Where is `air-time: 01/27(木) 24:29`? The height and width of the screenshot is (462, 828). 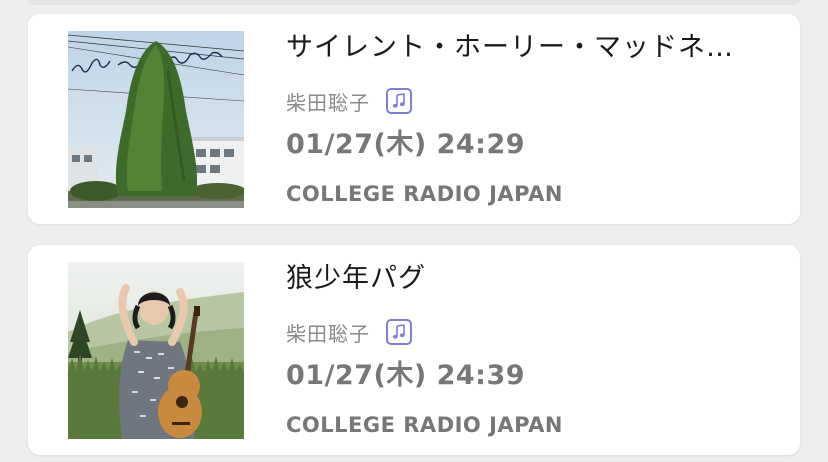 air-time: 01/27(木) 24:29 is located at coordinates (406, 144).